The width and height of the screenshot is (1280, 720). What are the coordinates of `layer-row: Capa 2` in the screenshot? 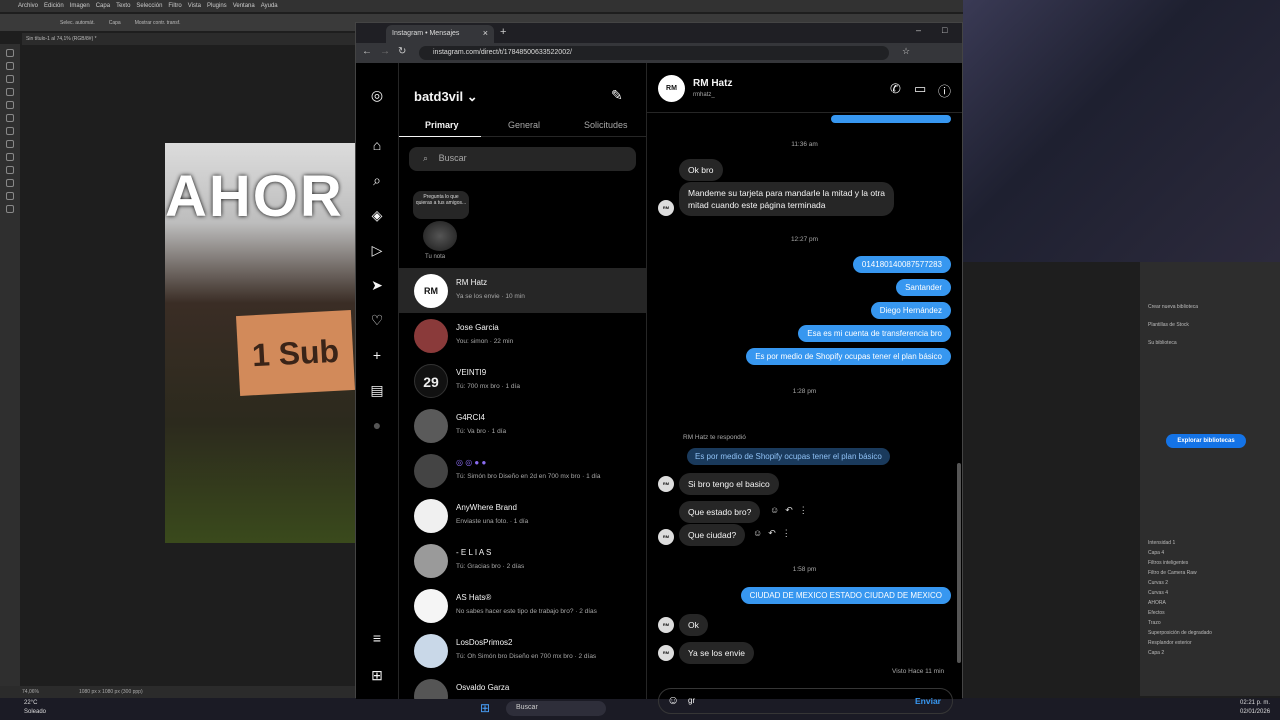 It's located at (1210, 653).